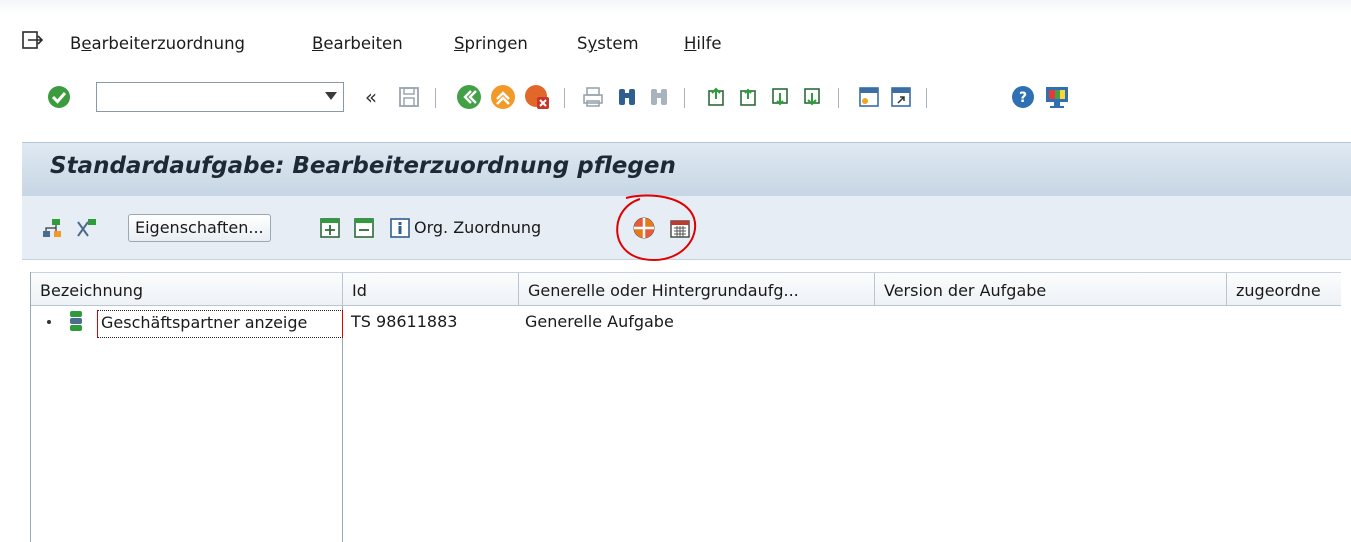  What do you see at coordinates (477, 227) in the screenshot?
I see `org-assignment-label: Org. Zuordnung` at bounding box center [477, 227].